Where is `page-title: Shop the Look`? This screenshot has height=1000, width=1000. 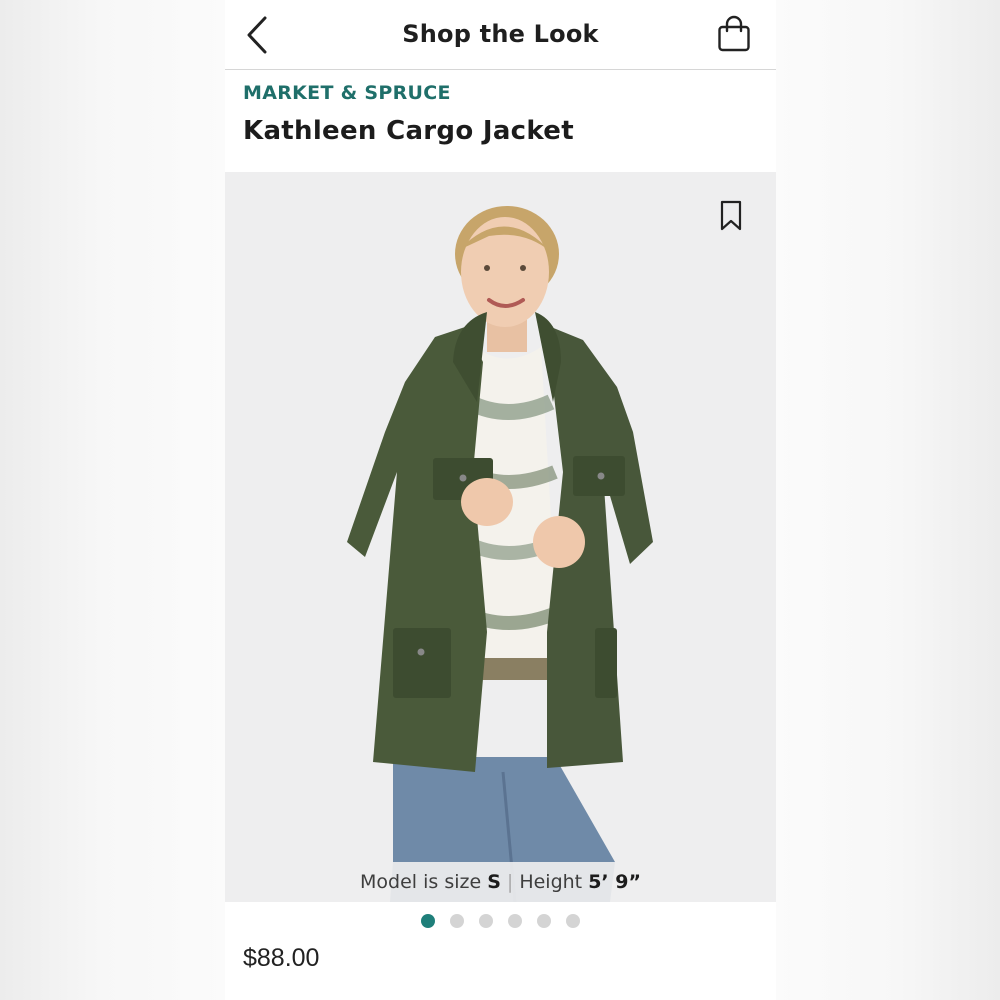
page-title: Shop the Look is located at coordinates (500, 34).